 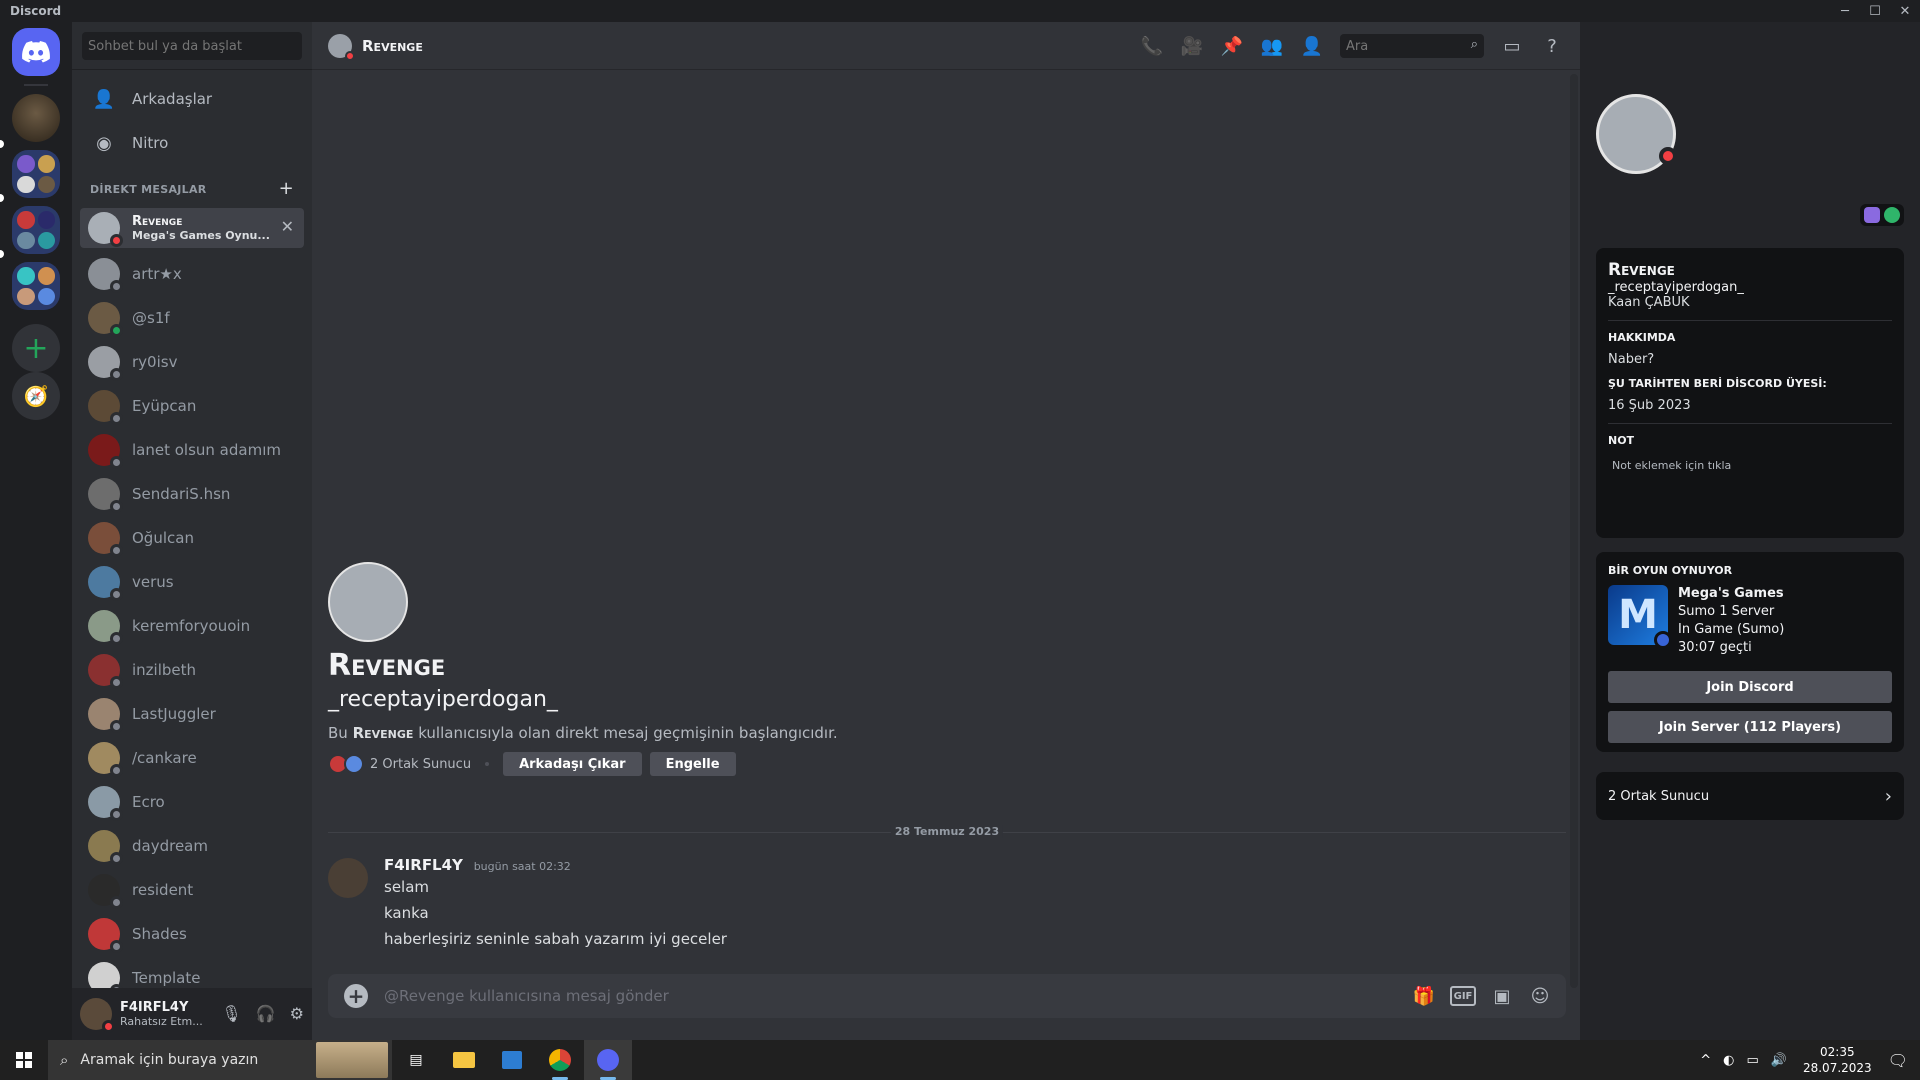 What do you see at coordinates (1463, 996) in the screenshot?
I see `gif-button: GIF` at bounding box center [1463, 996].